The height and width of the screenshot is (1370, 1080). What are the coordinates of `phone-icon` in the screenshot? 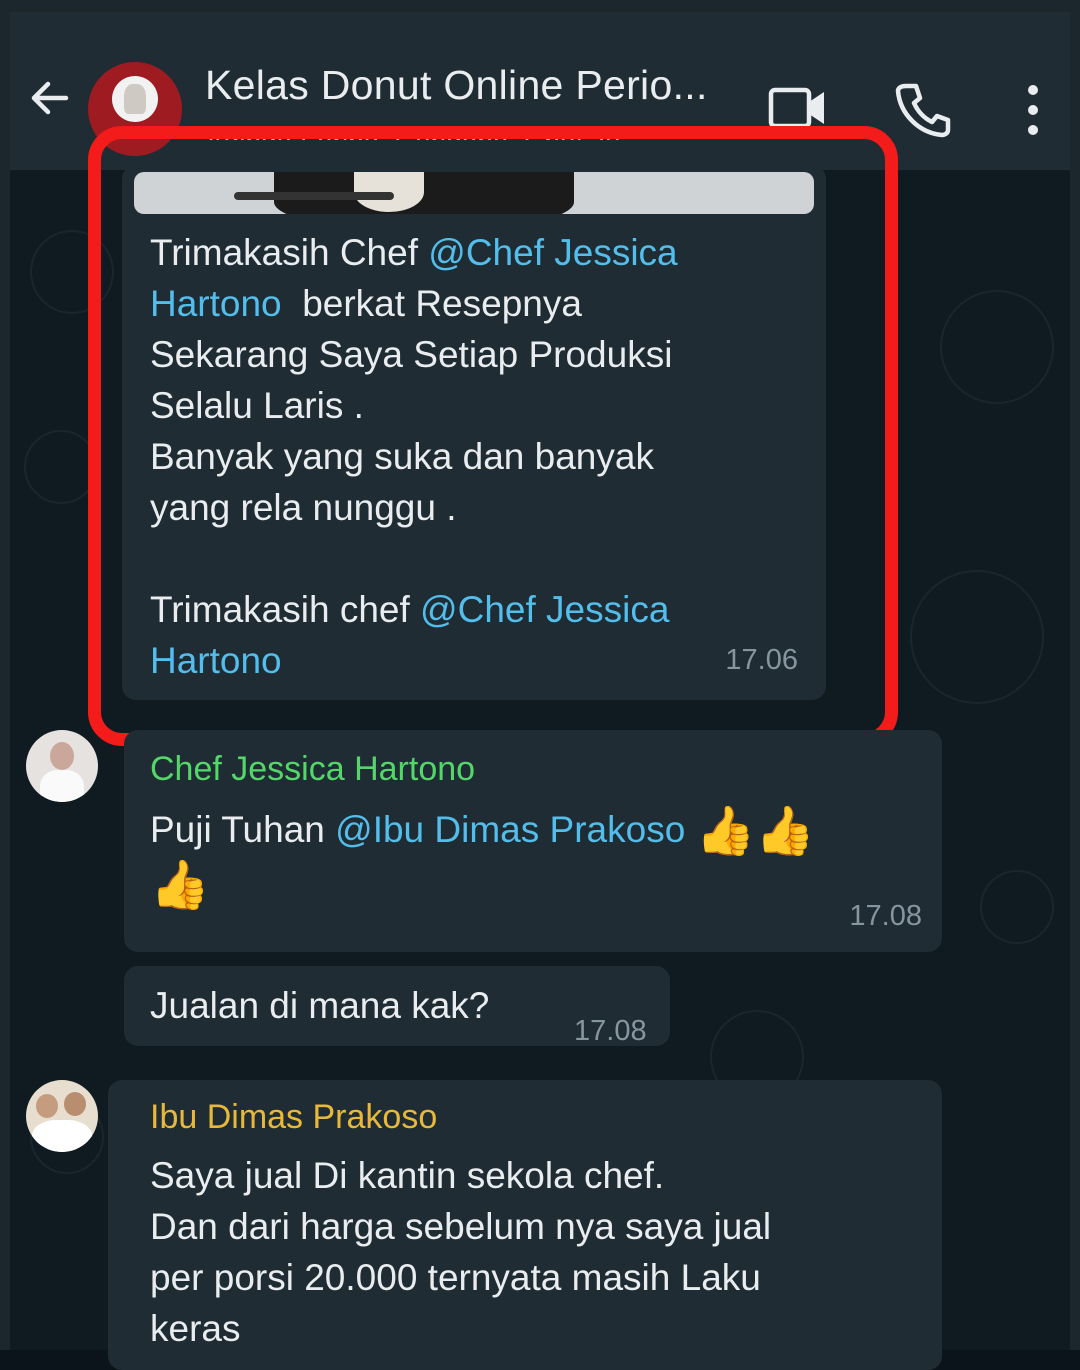 It's located at (923, 109).